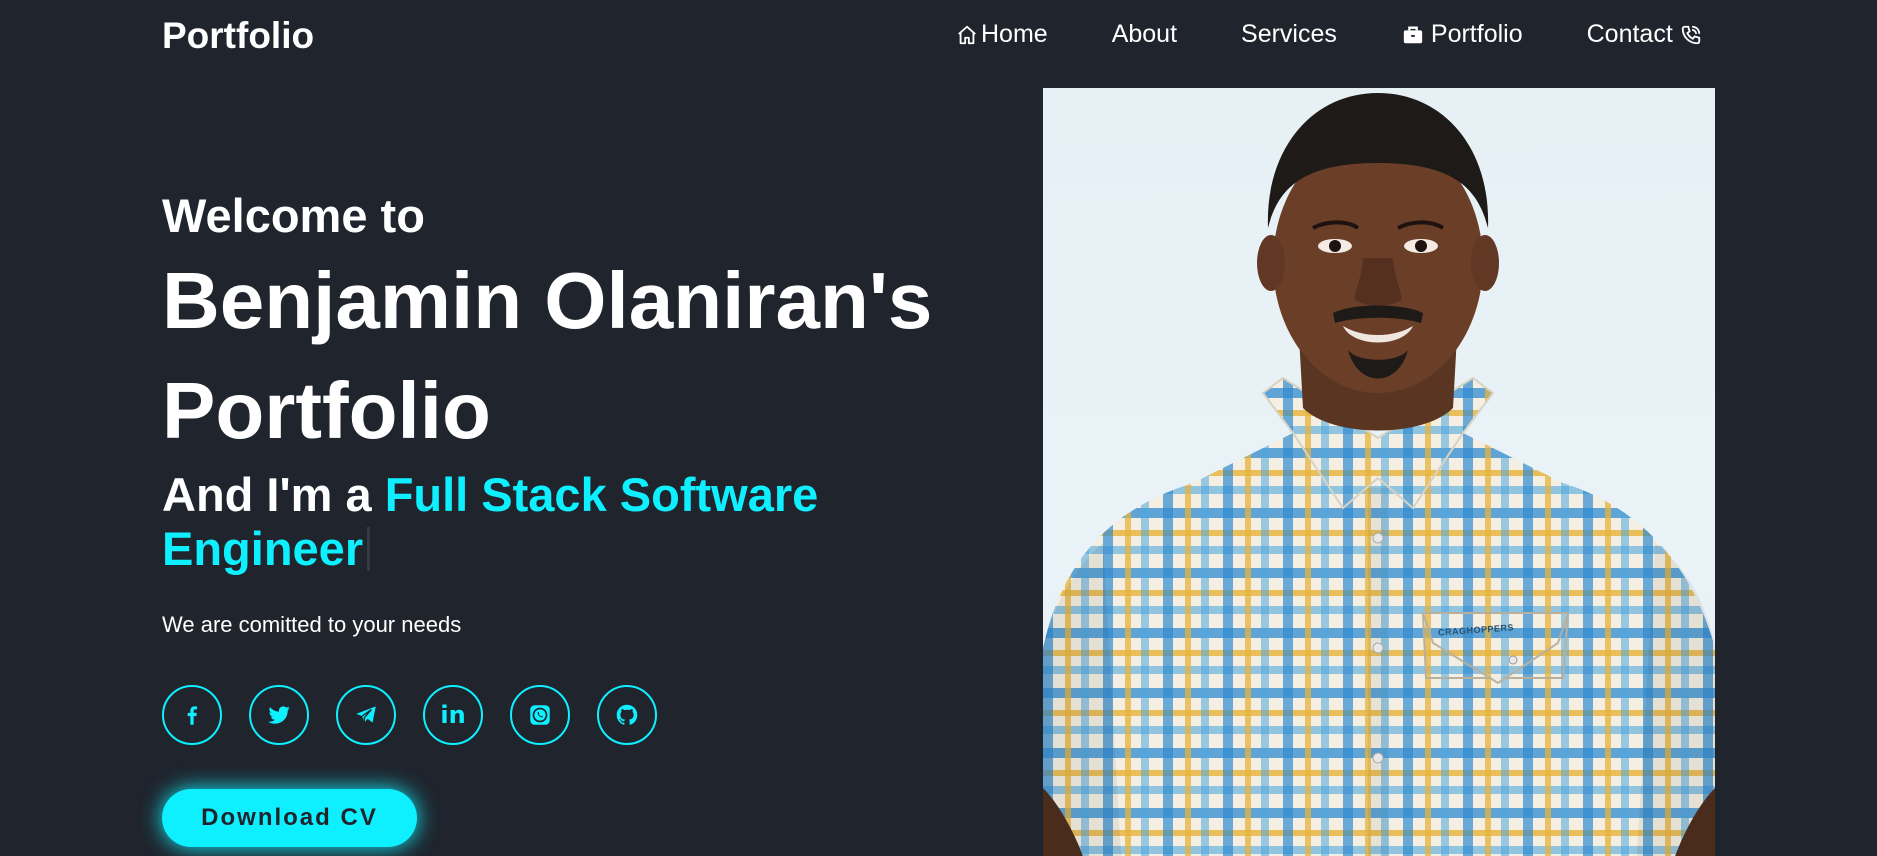 The width and height of the screenshot is (1877, 856). I want to click on whatsapp-link, so click(540, 715).